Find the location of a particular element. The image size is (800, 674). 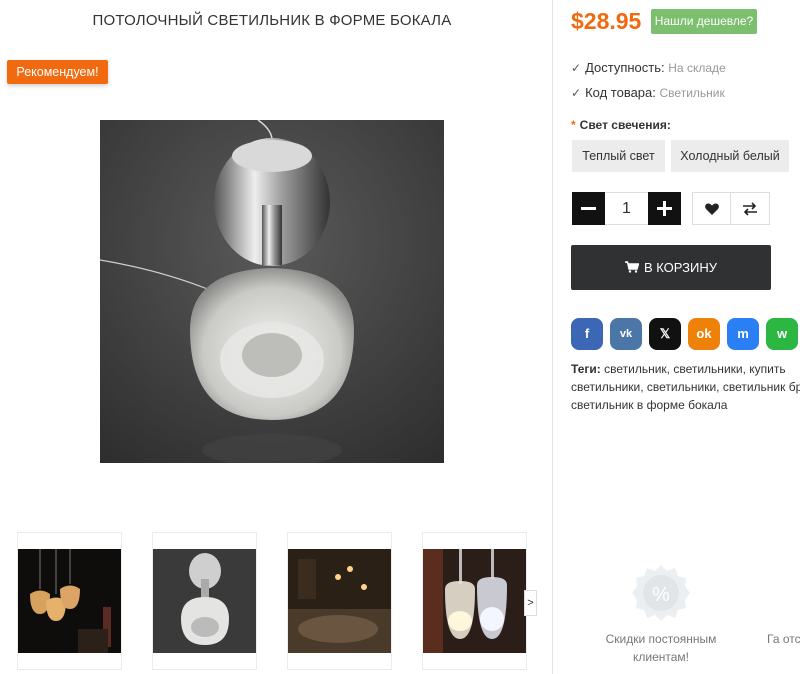

recommended-badge: Рекомендуем! is located at coordinates (57, 72).